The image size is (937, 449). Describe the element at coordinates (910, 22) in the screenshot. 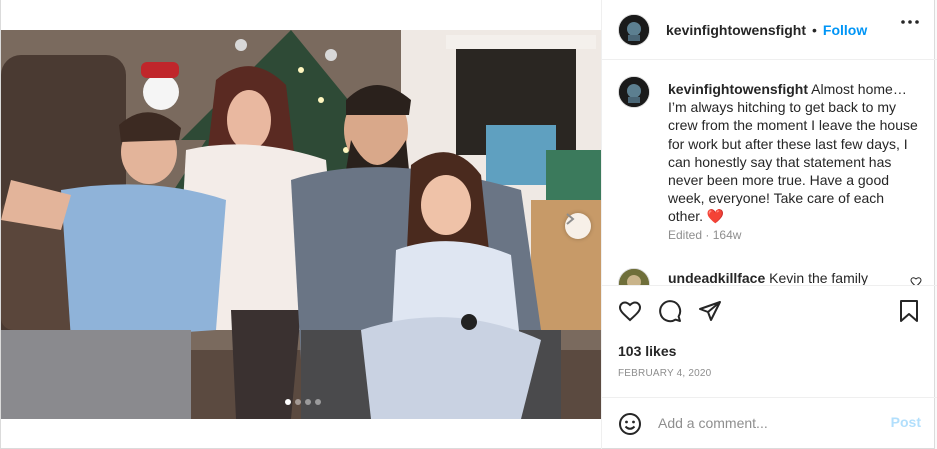

I see `more-options-icon` at that location.